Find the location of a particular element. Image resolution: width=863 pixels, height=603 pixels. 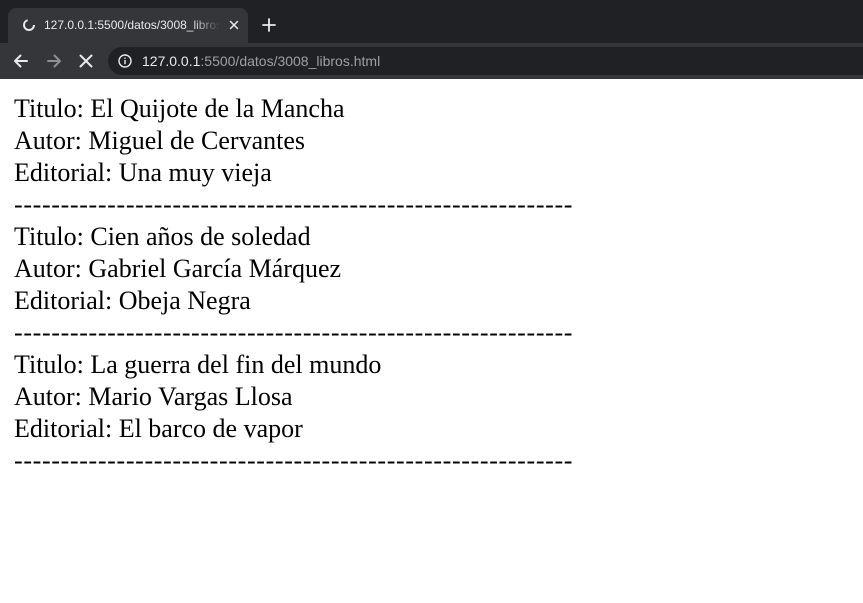

book-publisher: Editorial: El barco de vapor is located at coordinates (158, 428).